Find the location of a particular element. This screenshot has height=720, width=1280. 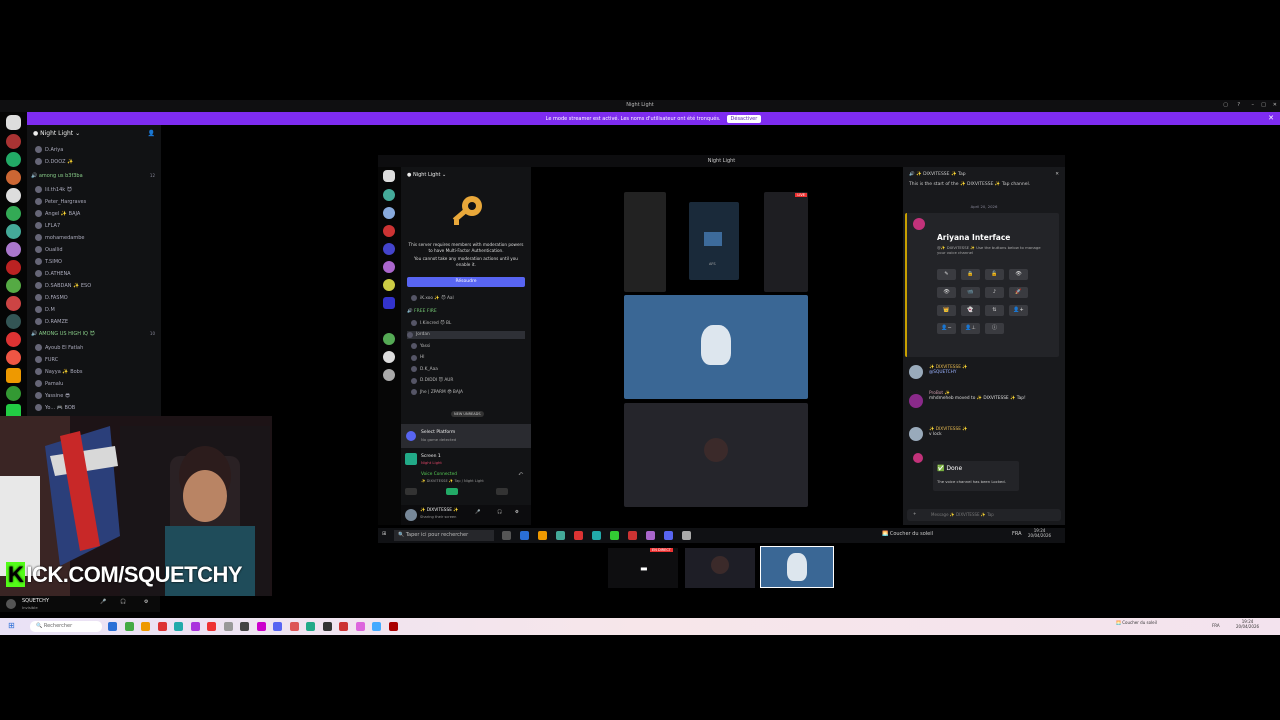

member-row: D.FASMO is located at coordinates (51, 297).